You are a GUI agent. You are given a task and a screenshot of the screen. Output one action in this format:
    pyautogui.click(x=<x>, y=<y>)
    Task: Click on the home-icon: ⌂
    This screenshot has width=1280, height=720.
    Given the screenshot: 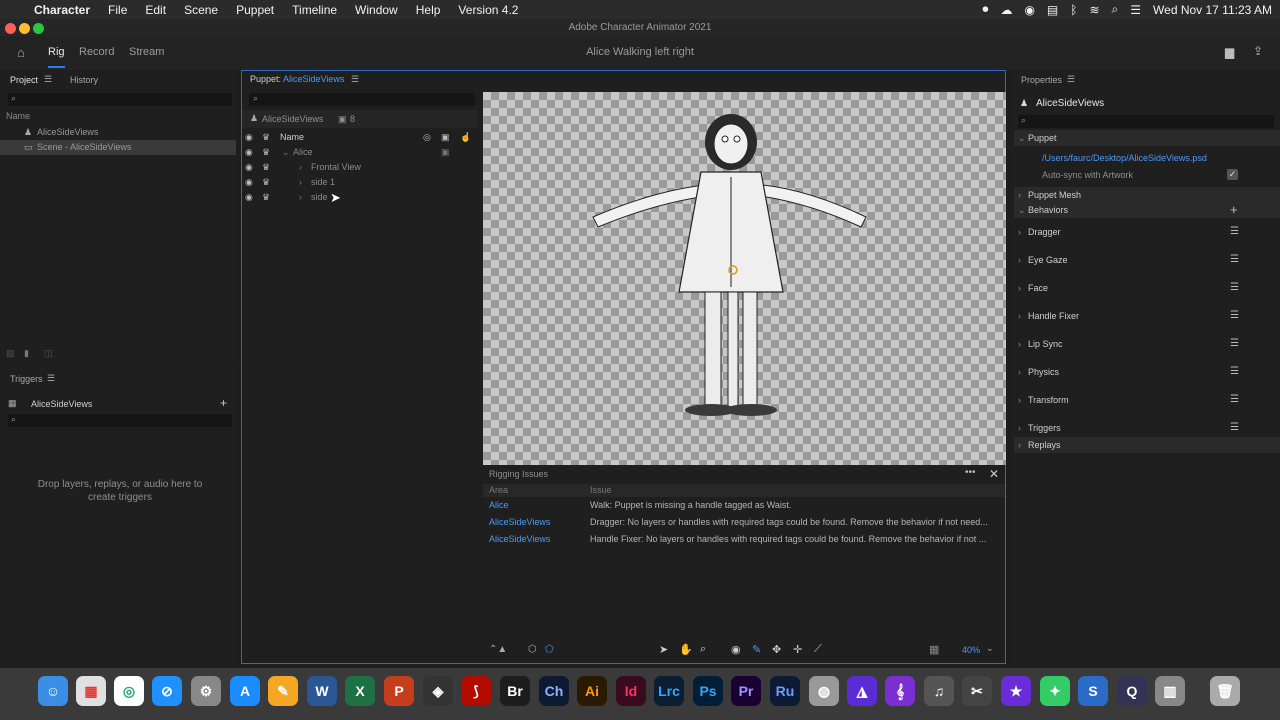 What is the action you would take?
    pyautogui.click(x=21, y=52)
    